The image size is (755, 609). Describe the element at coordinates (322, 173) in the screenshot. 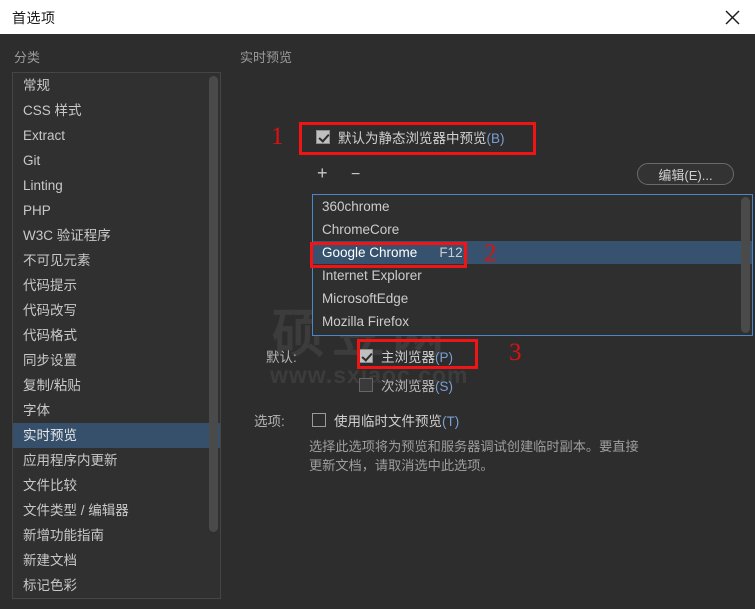

I see `add-browser-button: +` at that location.